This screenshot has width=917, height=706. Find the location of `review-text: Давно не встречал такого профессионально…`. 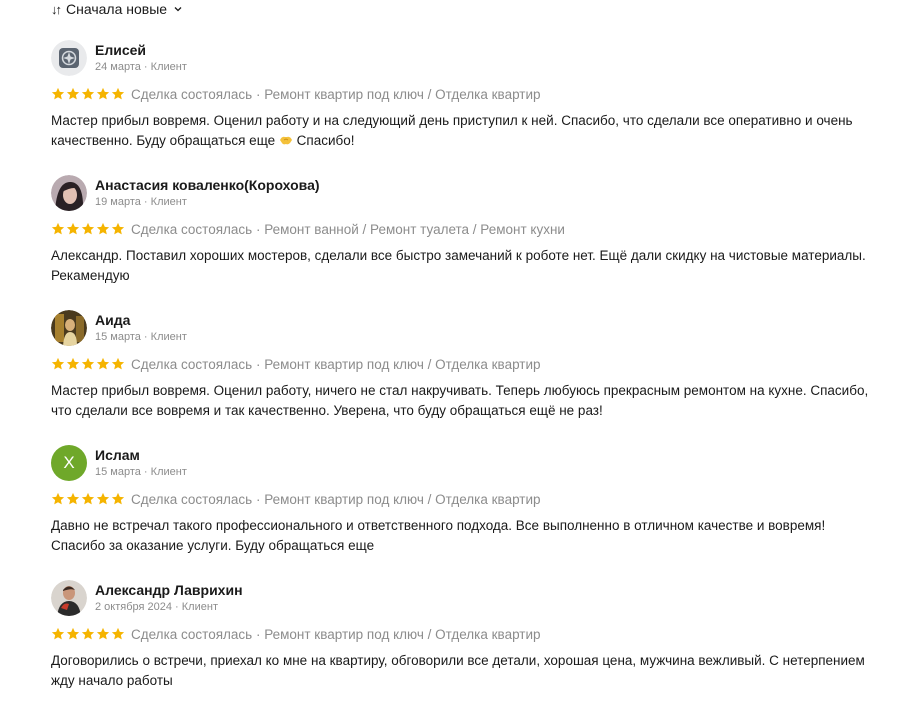

review-text: Давно не встречал такого профессионально… is located at coordinates (438, 535).